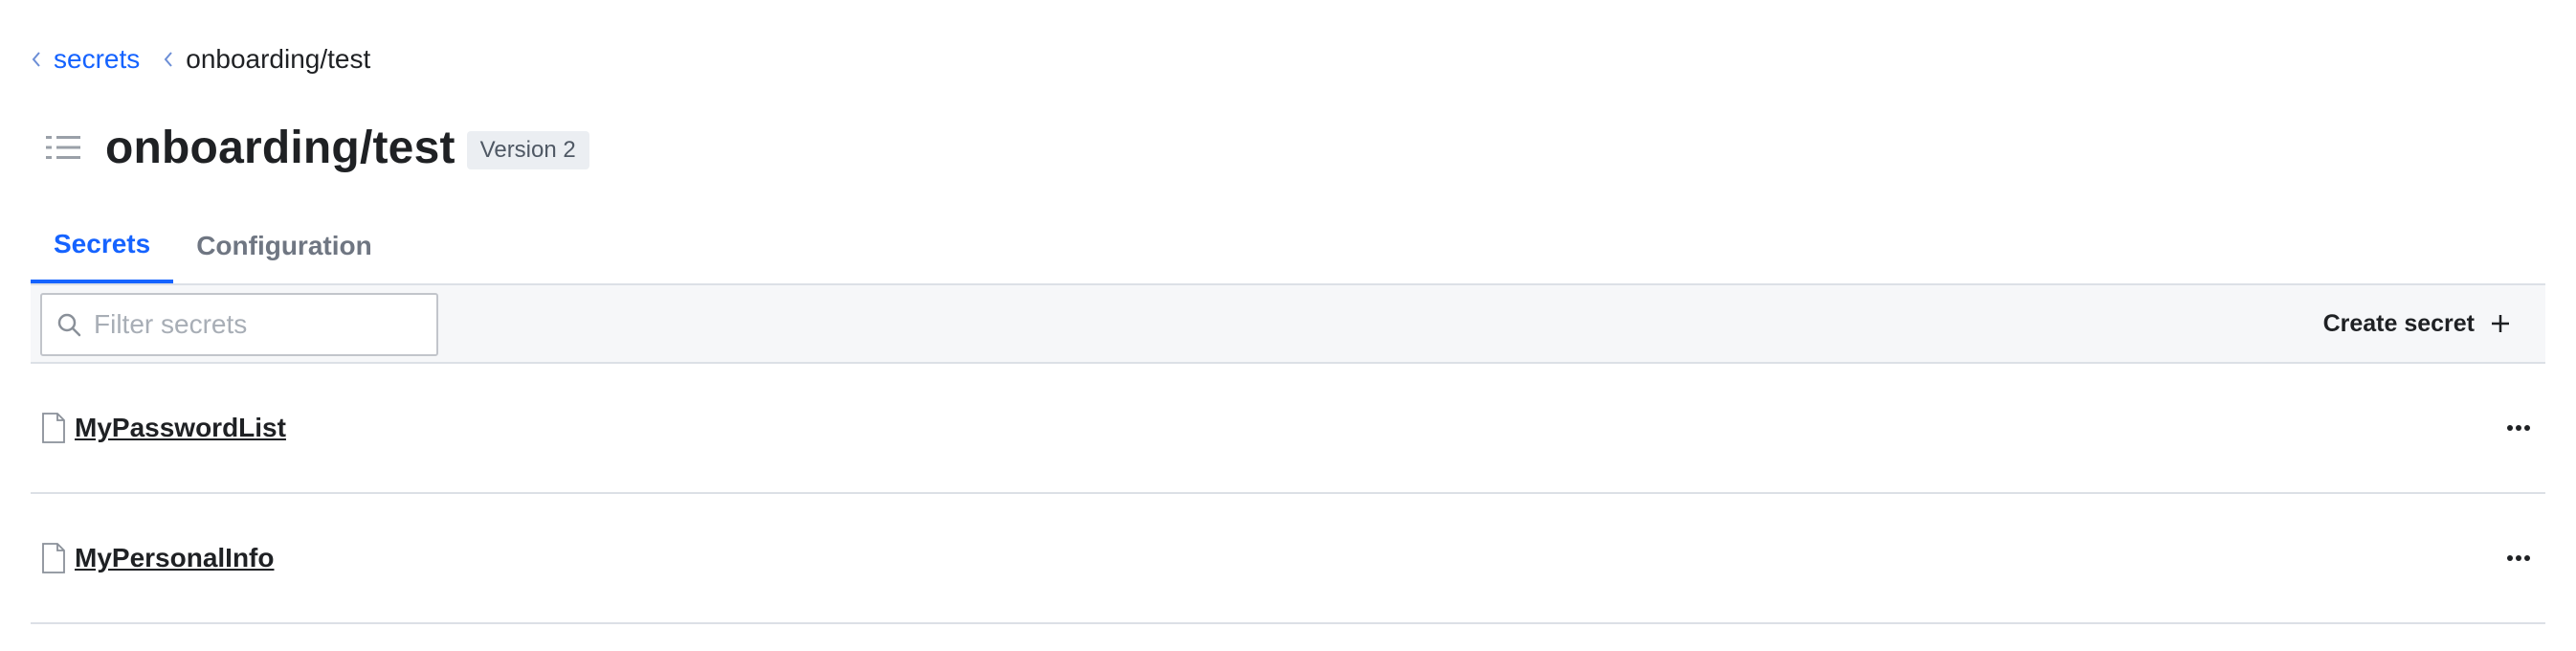 Image resolution: width=2576 pixels, height=651 pixels. What do you see at coordinates (280, 147) in the screenshot?
I see `page-title: onboarding/test` at bounding box center [280, 147].